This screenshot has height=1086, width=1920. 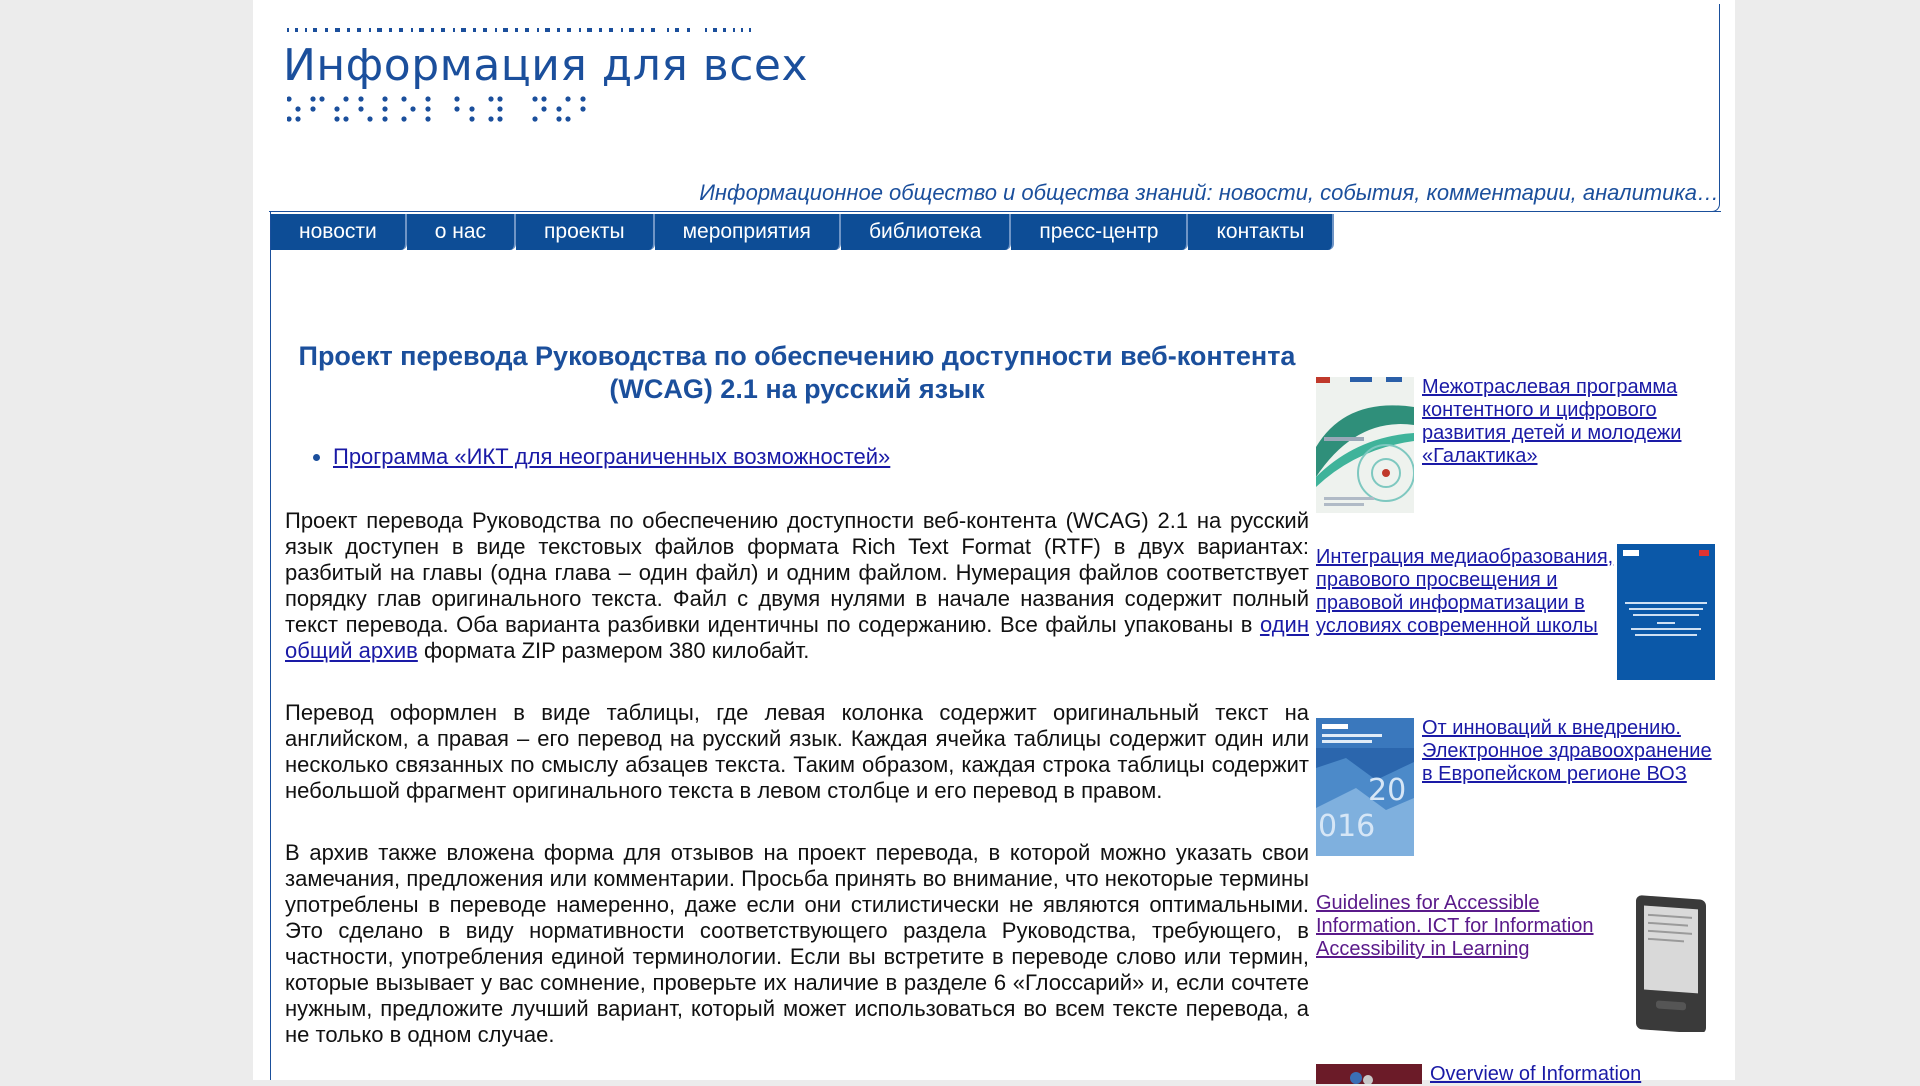 What do you see at coordinates (585, 232) in the screenshot?
I see `nav-item-projects: проекты` at bounding box center [585, 232].